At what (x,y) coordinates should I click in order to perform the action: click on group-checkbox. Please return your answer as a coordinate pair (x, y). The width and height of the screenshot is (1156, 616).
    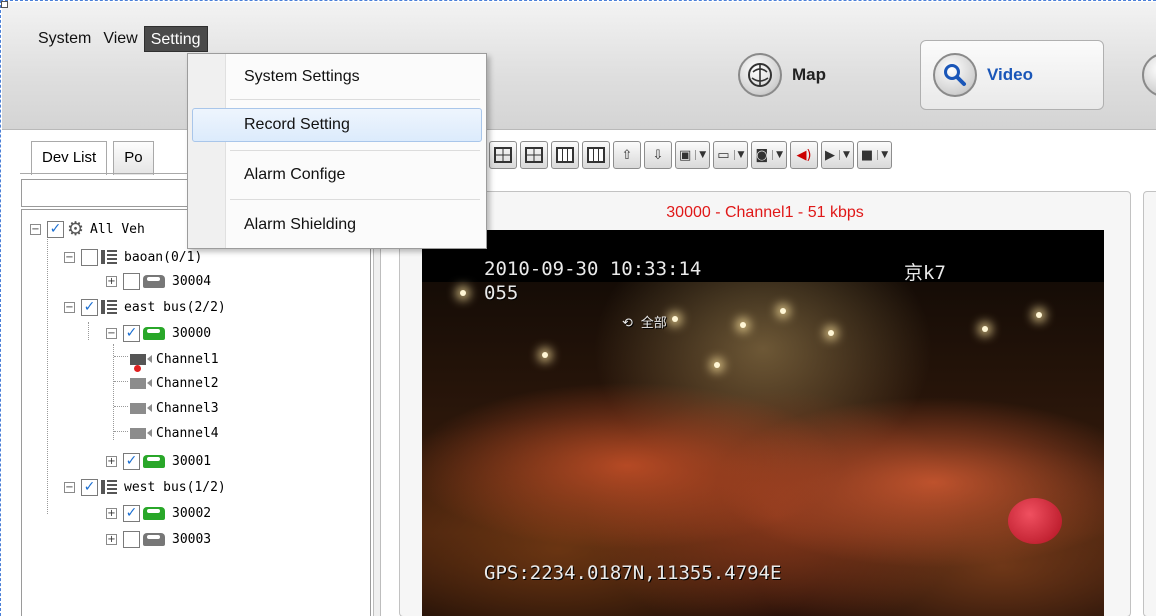
    Looking at the image, I should click on (89, 257).